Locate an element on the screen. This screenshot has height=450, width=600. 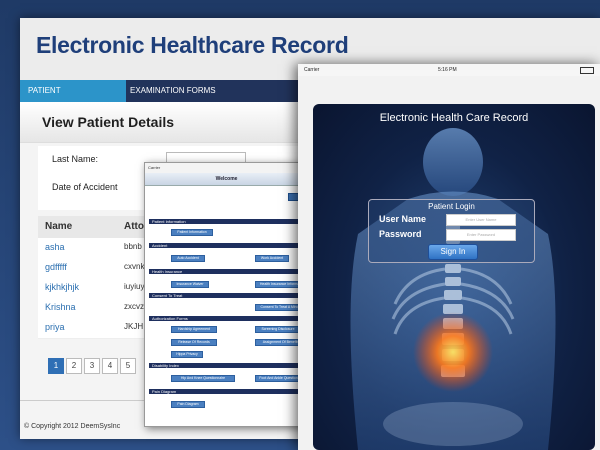
form-button: Insurance Waiver is located at coordinates (190, 284).